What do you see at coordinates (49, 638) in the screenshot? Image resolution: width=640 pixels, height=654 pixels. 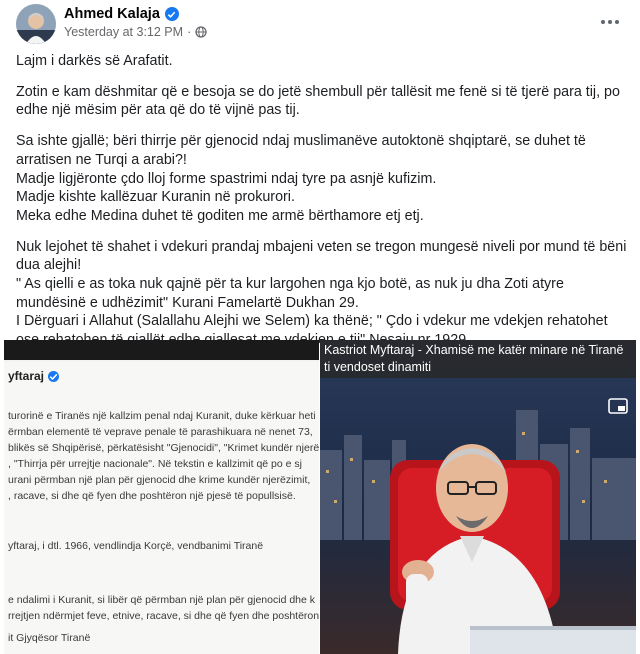 I see `document-line: it Gjyqësor Tiranë` at bounding box center [49, 638].